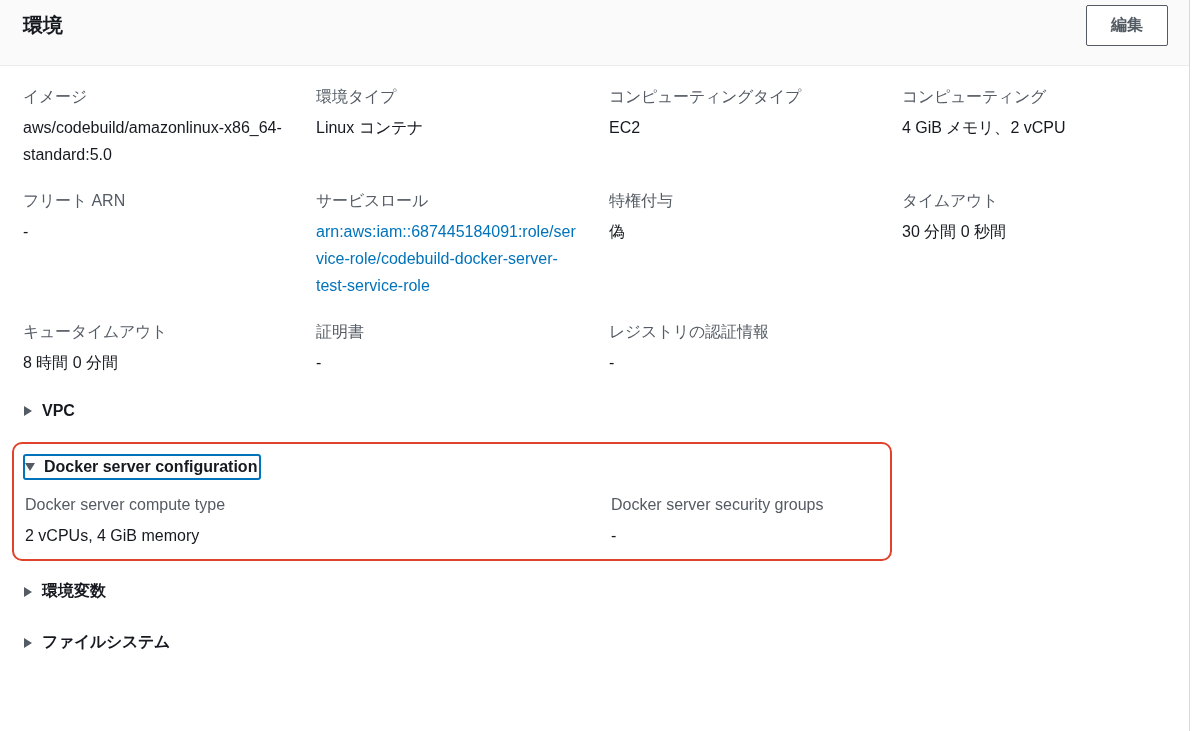  I want to click on field-label: レジストリの認証情報, so click(689, 332).